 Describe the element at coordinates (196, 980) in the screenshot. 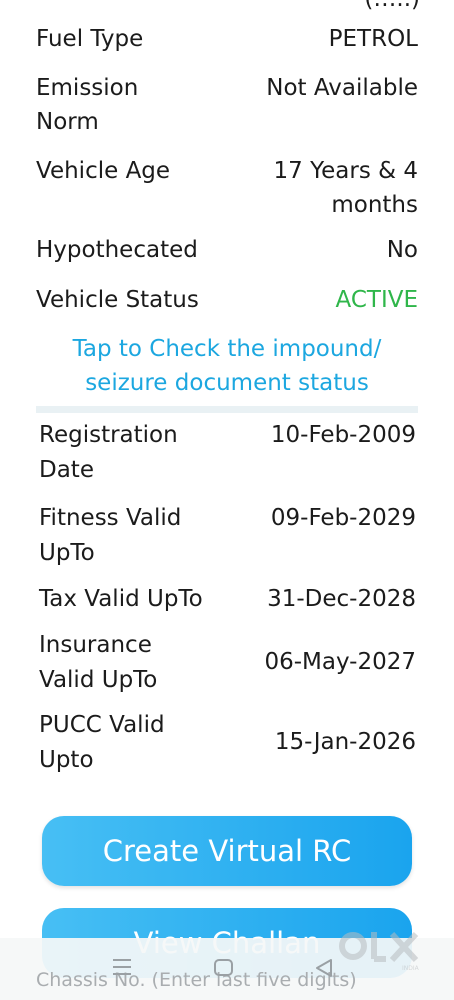

I see `chassis-input: Chassis No. (Enter last five digits)` at that location.